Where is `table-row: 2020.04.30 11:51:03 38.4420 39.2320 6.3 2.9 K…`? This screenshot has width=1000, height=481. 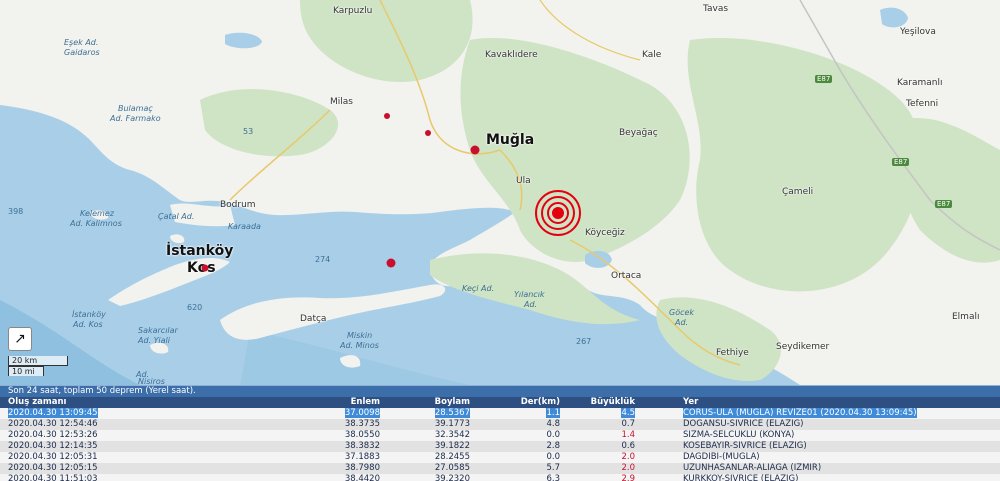 table-row: 2020.04.30 11:51:03 38.4420 39.2320 6.3 2.9 K… is located at coordinates (500, 477).